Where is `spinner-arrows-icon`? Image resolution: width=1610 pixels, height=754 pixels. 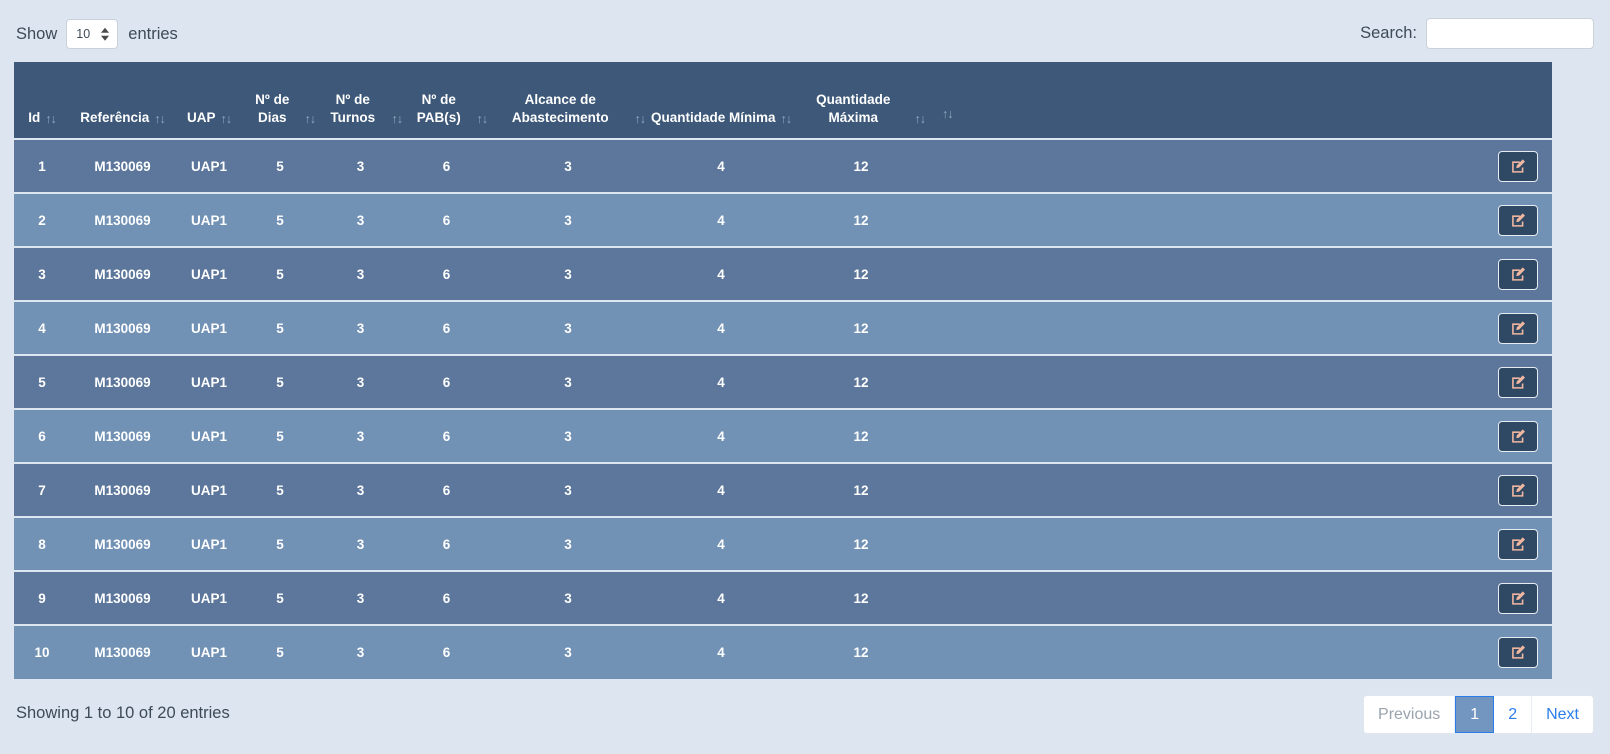
spinner-arrows-icon is located at coordinates (105, 34).